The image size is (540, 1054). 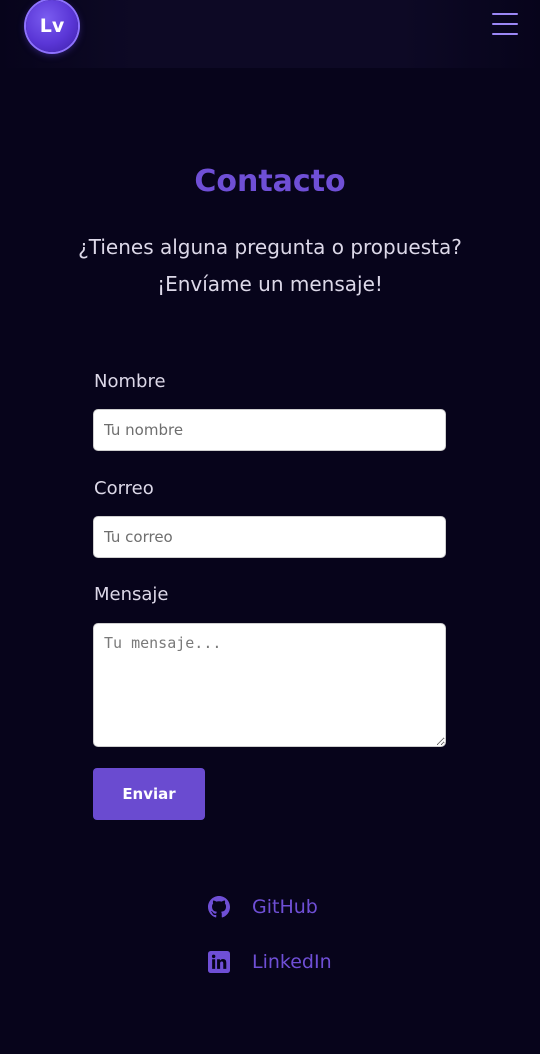 I want to click on logo-avatar: Lv, so click(x=52, y=26).